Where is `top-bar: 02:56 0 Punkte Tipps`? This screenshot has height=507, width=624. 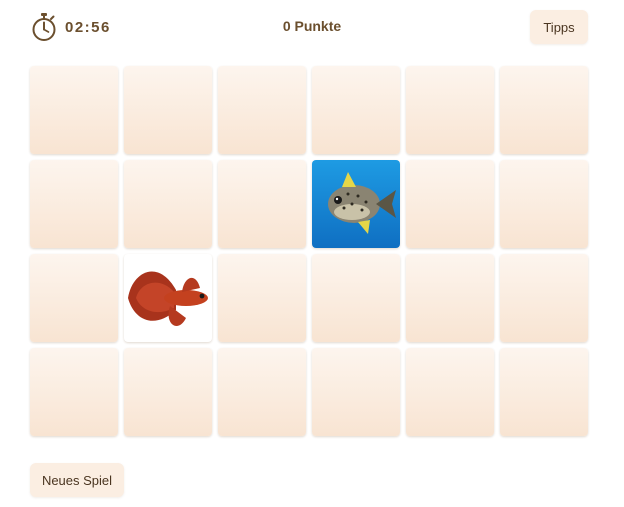
top-bar: 02:56 0 Punkte Tipps is located at coordinates (312, 28).